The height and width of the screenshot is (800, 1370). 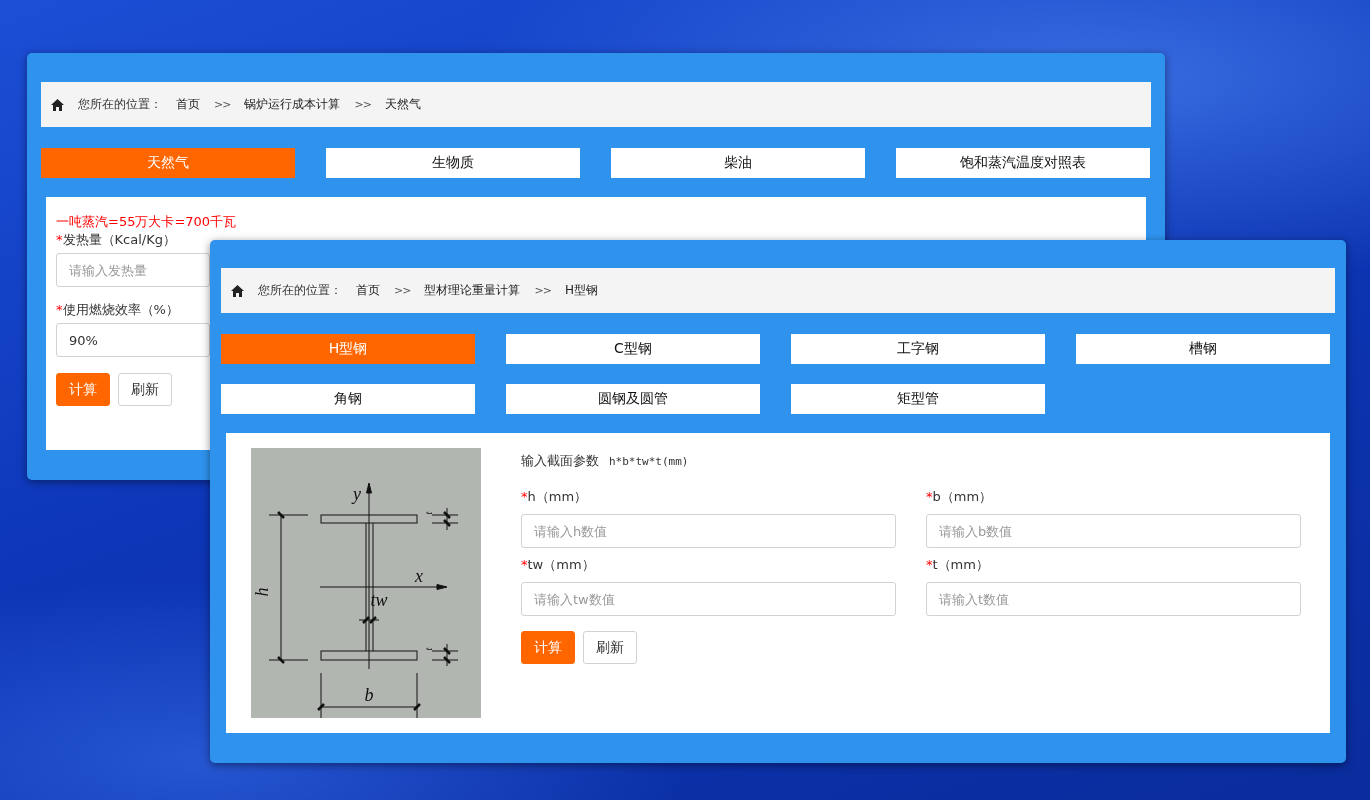 I want to click on diagram-label: b, so click(x=369, y=695).